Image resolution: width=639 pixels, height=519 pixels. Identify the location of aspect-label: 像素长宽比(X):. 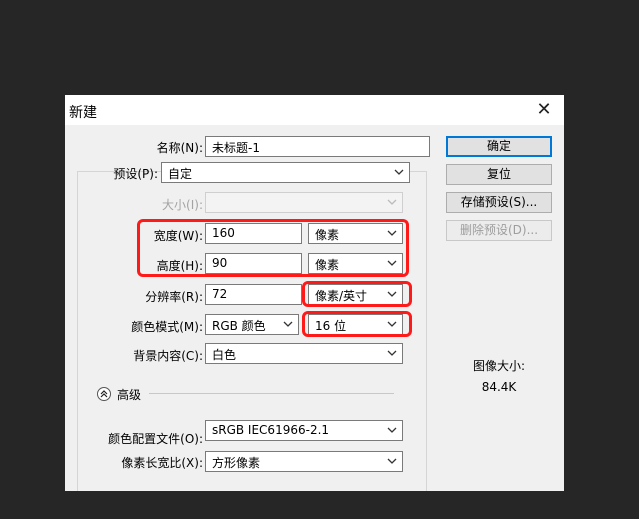
(162, 463).